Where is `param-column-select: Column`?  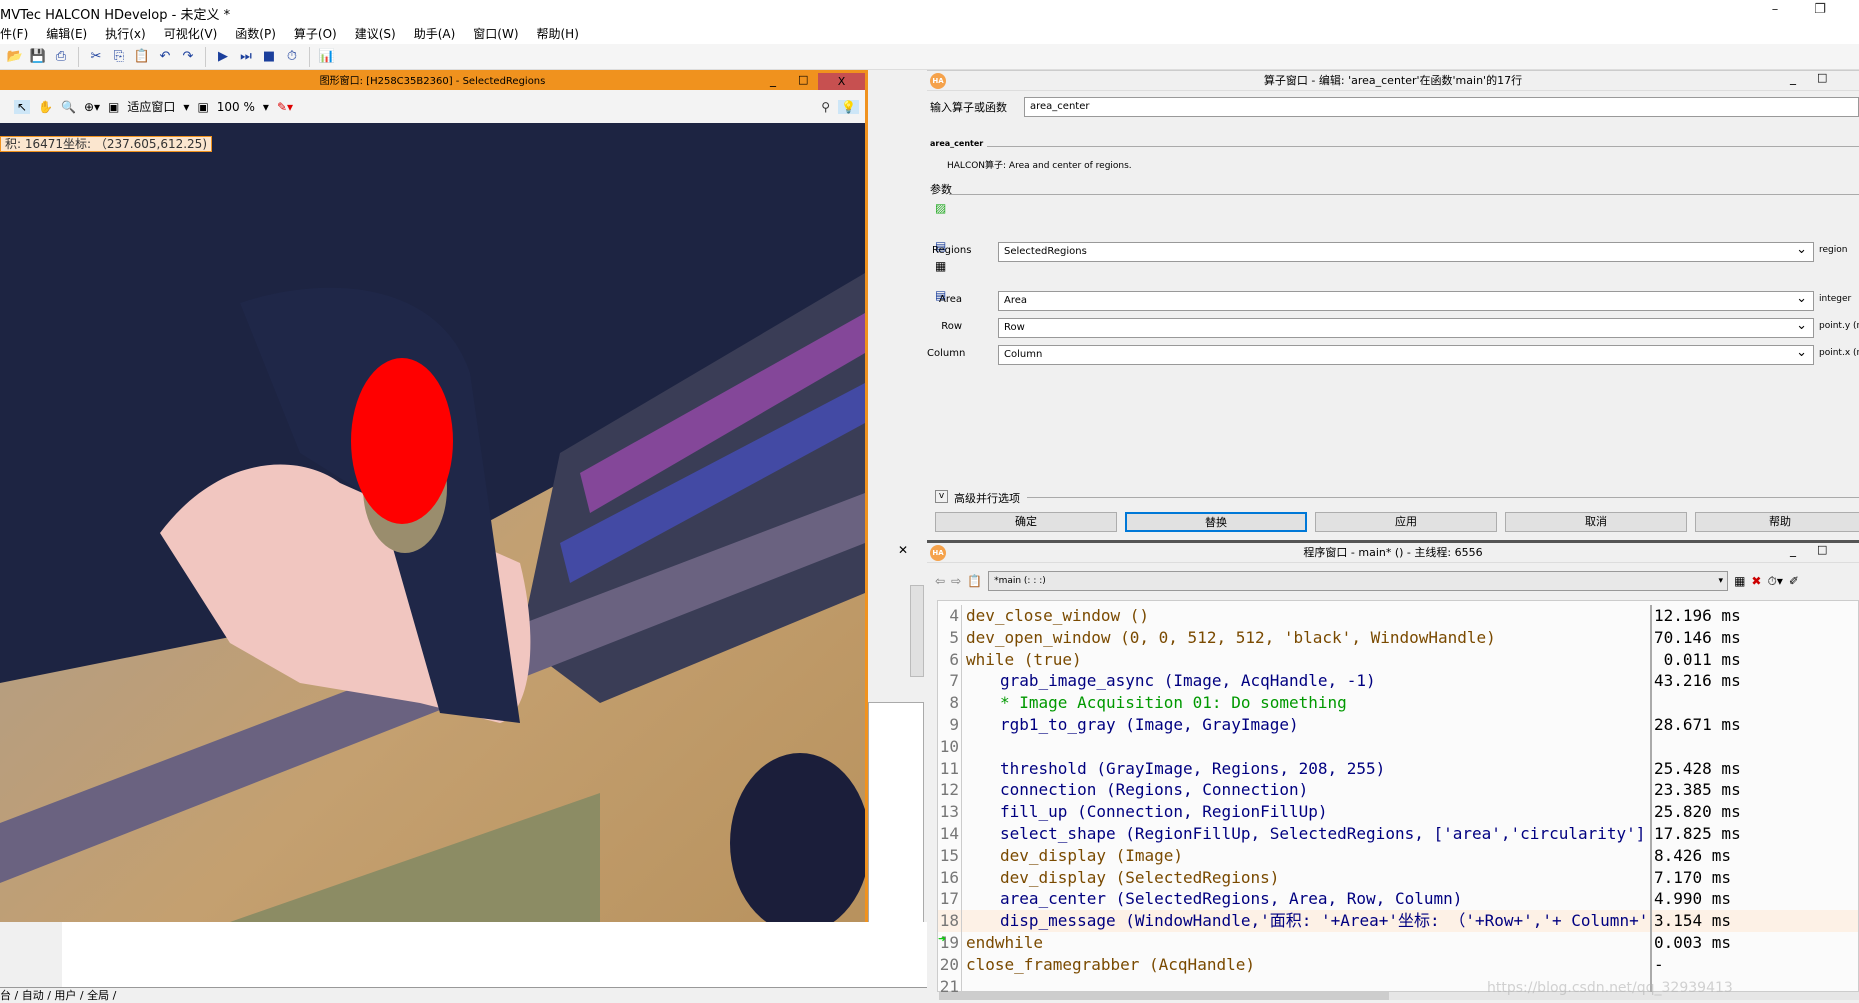
param-column-select: Column is located at coordinates (1406, 354).